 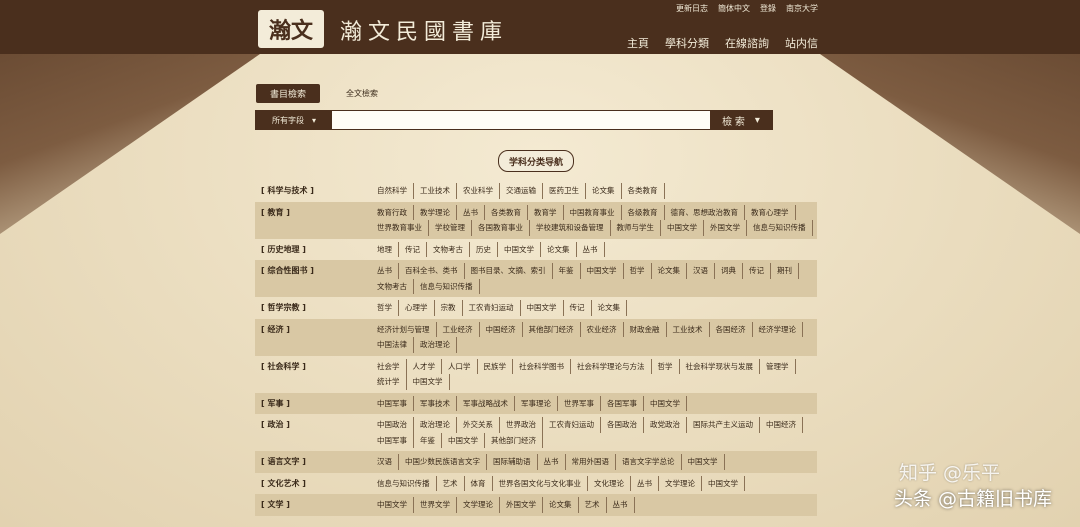 What do you see at coordinates (521, 505) in the screenshot?
I see `subject-link: 外国文学` at bounding box center [521, 505].